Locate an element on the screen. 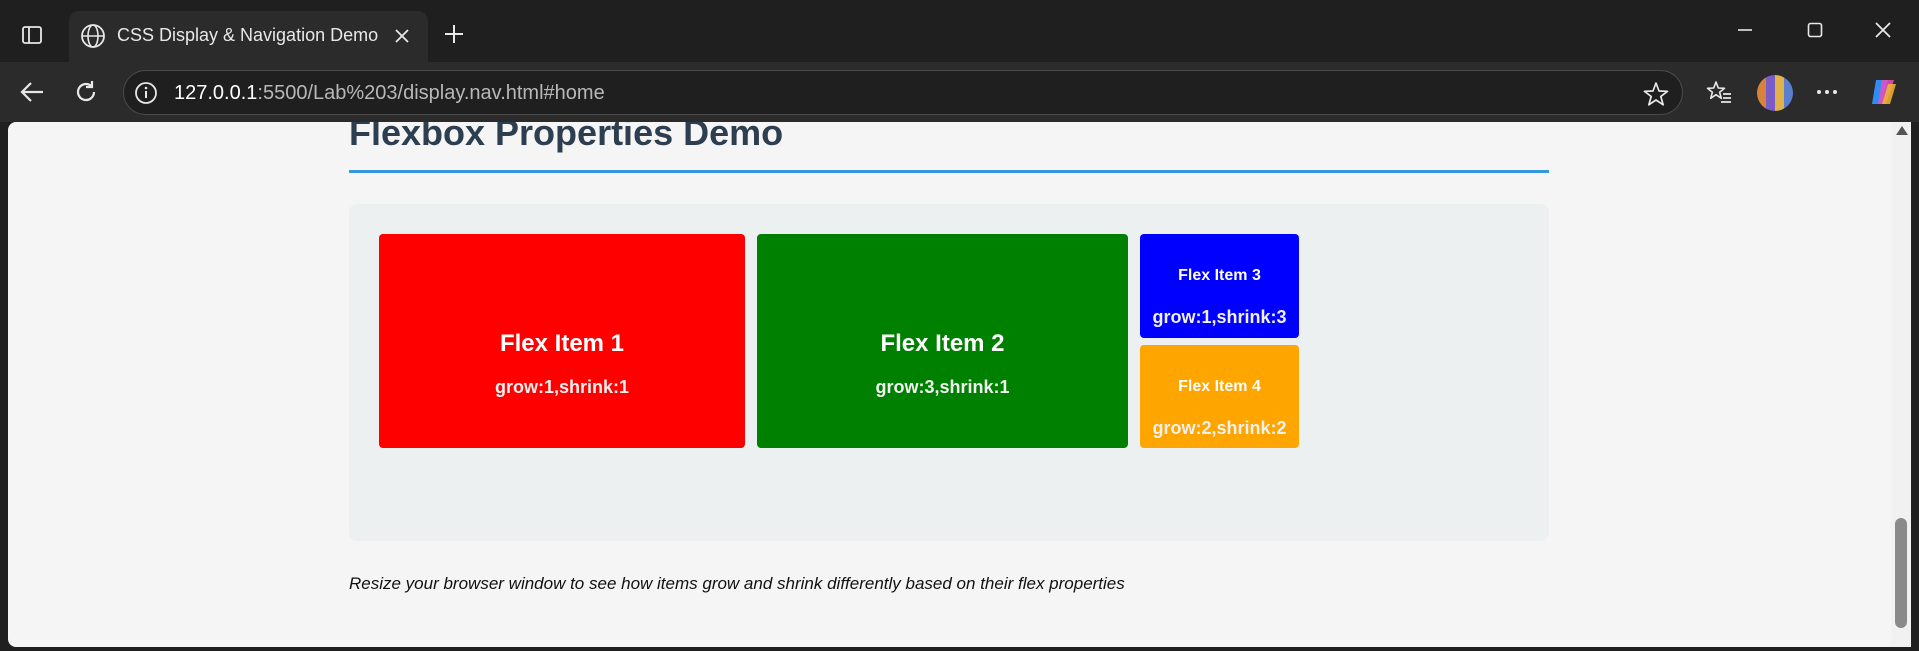 The width and height of the screenshot is (1919, 651). flex-item-name: Flex Item 2 is located at coordinates (942, 343).